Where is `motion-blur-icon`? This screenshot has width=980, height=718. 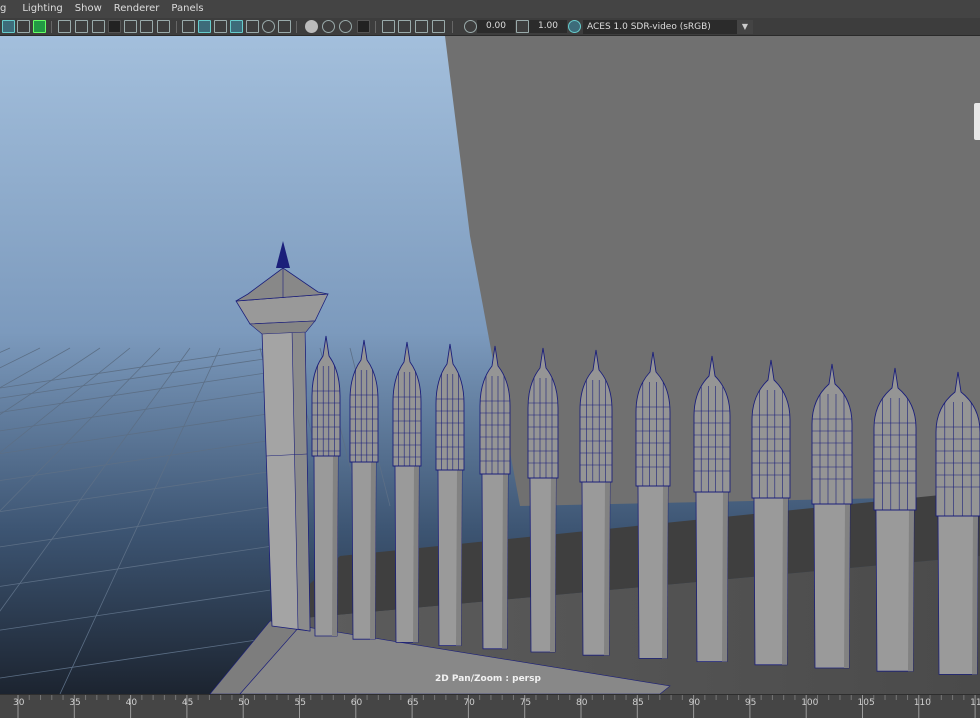 motion-blur-icon is located at coordinates (328, 26).